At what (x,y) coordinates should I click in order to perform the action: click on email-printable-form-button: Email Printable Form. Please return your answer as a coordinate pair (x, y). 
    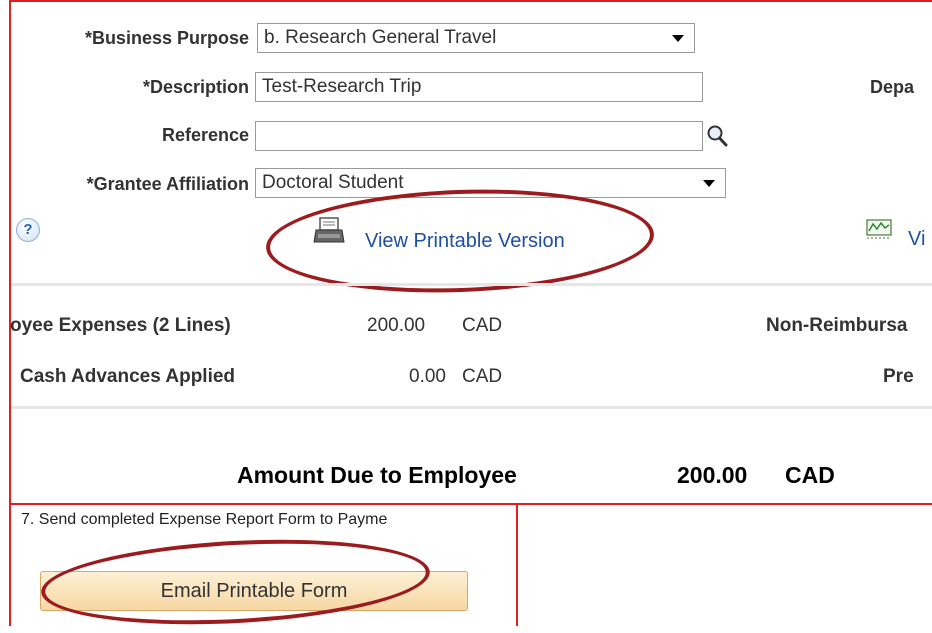
    Looking at the image, I should click on (254, 591).